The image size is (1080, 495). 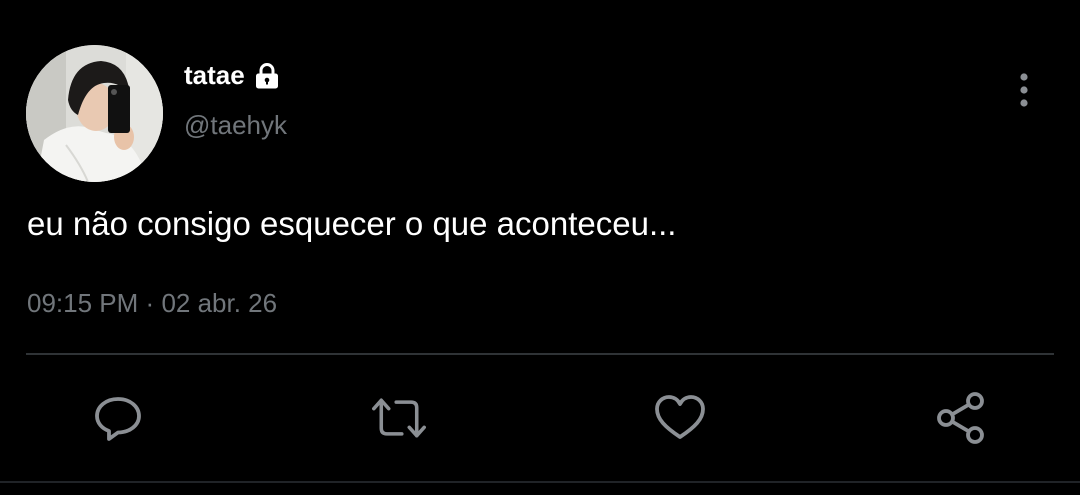 I want to click on author-name-row: tatae, so click(x=232, y=75).